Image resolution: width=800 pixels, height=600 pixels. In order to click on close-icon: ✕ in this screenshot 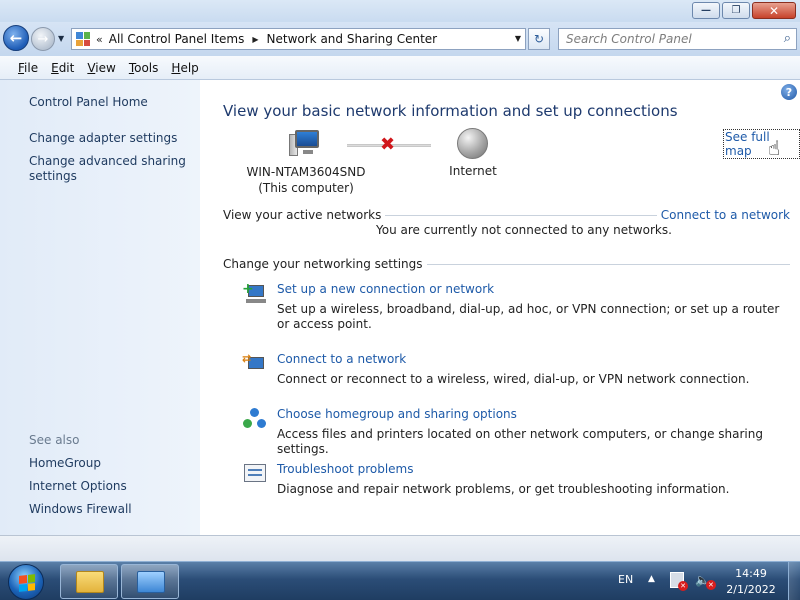, I will do `click(774, 10)`.